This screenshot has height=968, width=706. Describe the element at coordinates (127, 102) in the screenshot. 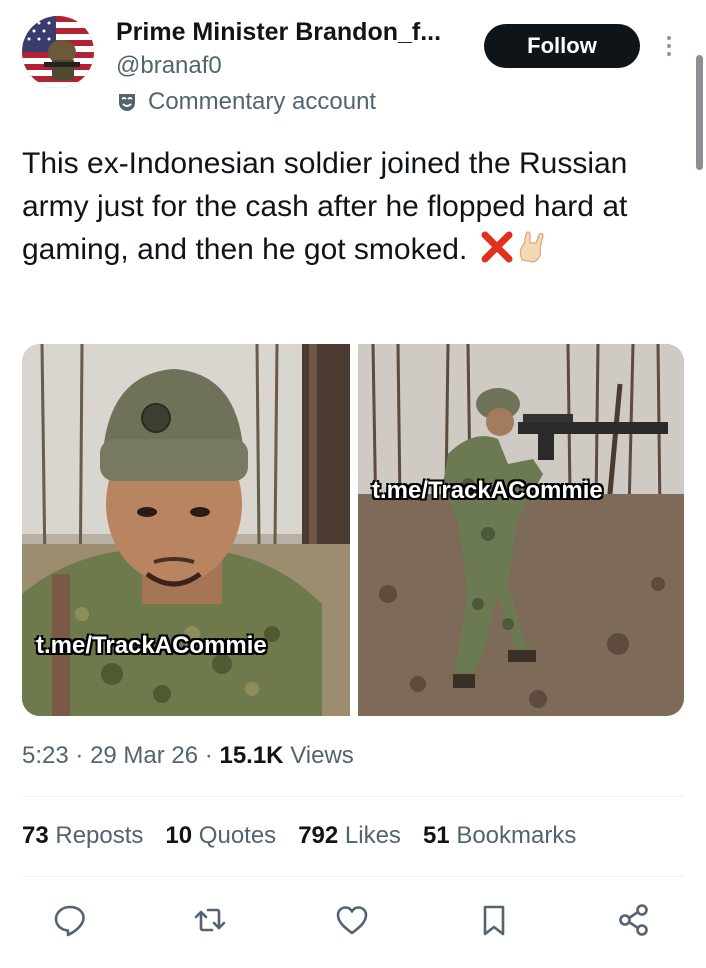

I see `mask-icon` at that location.